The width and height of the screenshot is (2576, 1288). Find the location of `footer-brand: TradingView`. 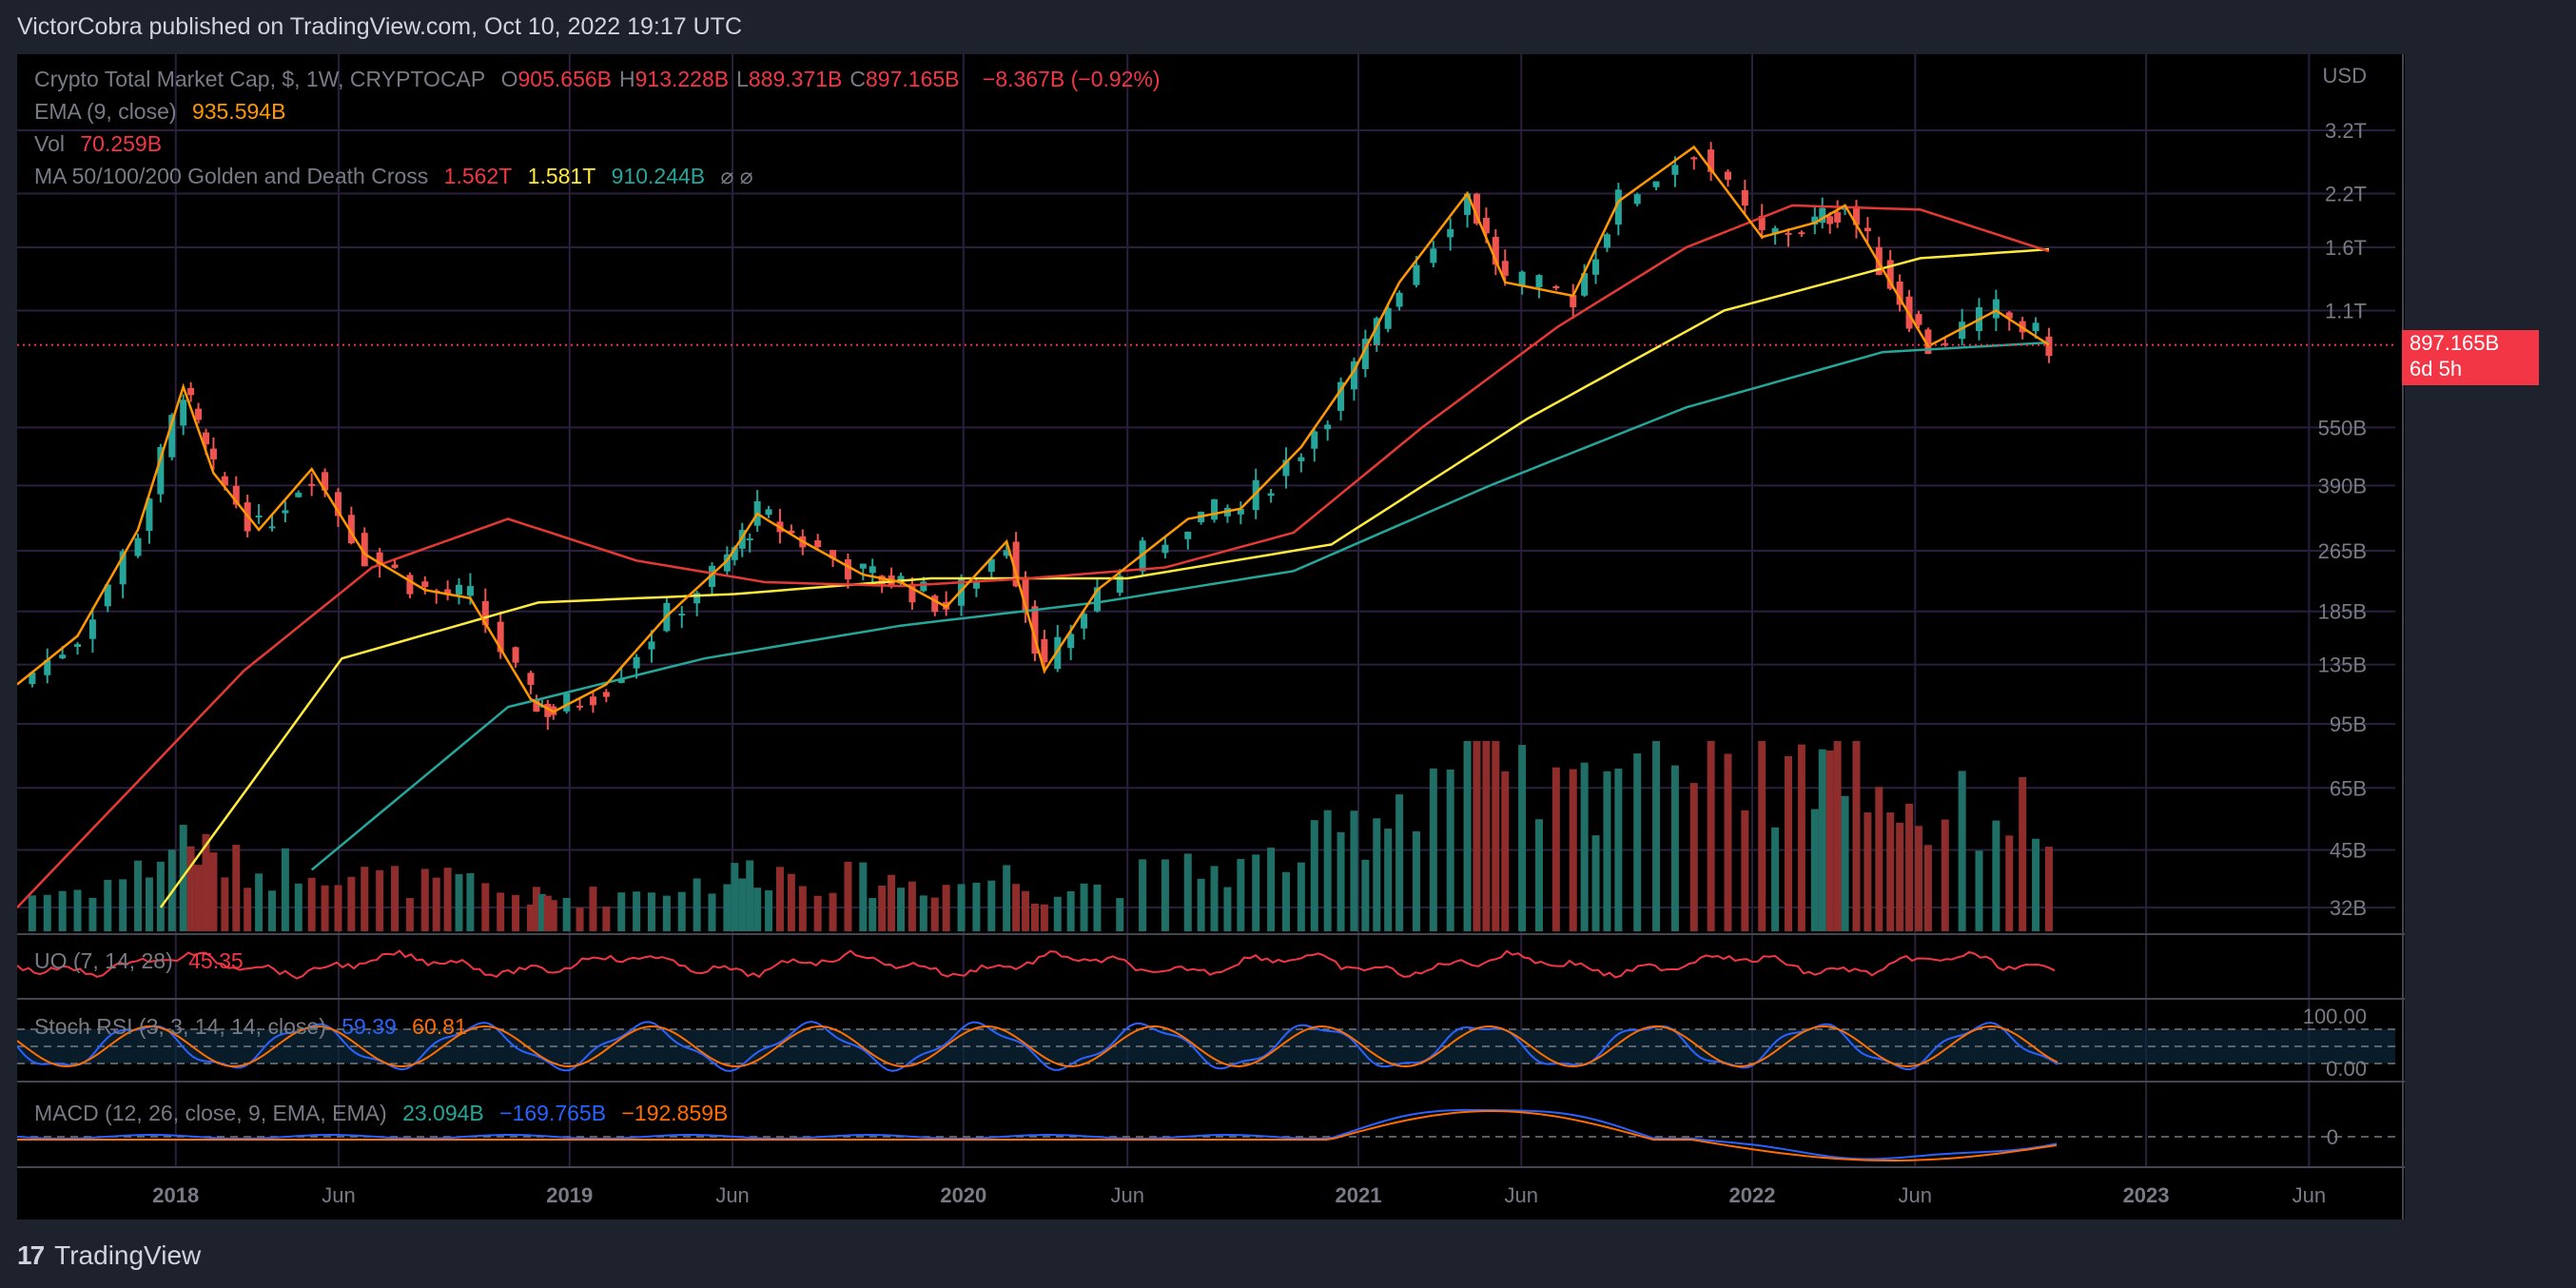

footer-brand: TradingView is located at coordinates (128, 1256).